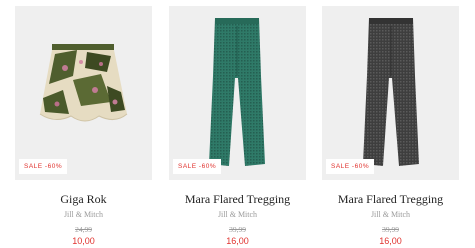 The height and width of the screenshot is (248, 475). Describe the element at coordinates (83, 199) in the screenshot. I see `product-title: Giga Rok` at that location.